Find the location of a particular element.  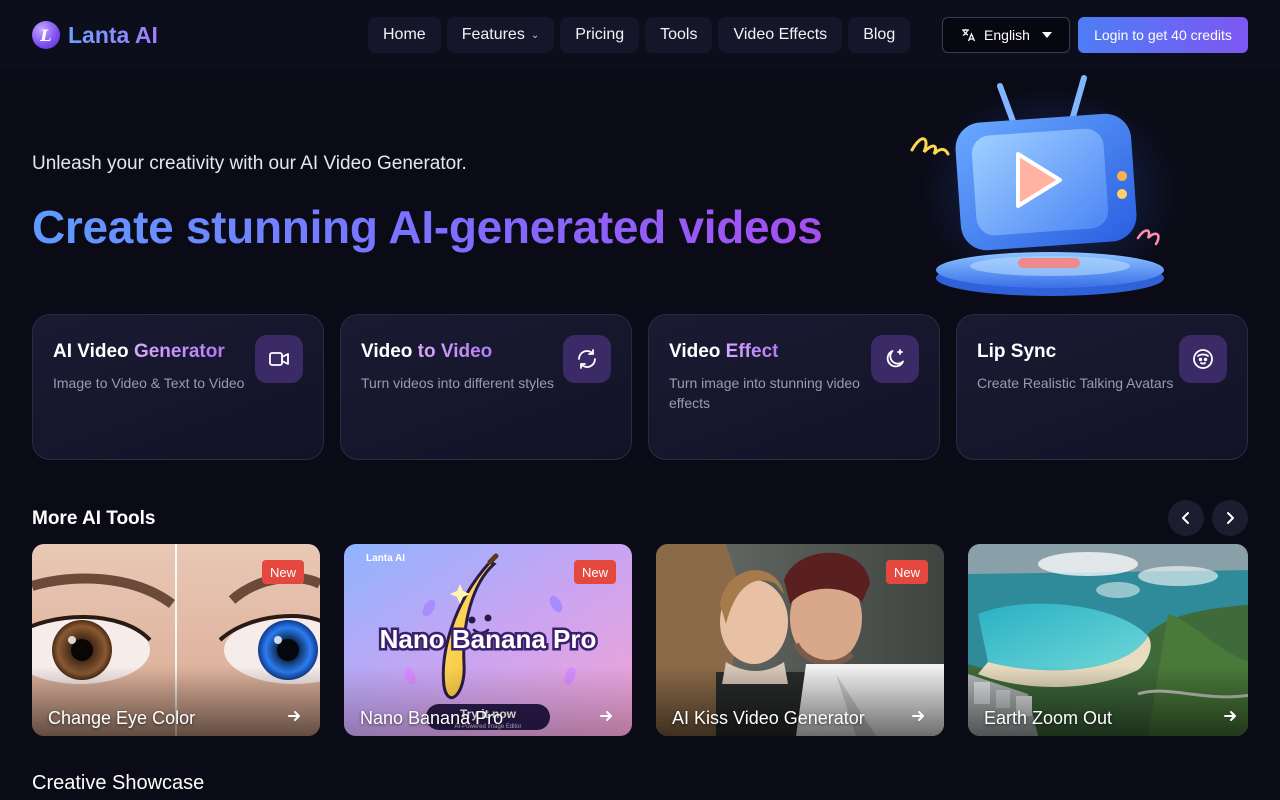

chevron-right-icon is located at coordinates (1230, 518).